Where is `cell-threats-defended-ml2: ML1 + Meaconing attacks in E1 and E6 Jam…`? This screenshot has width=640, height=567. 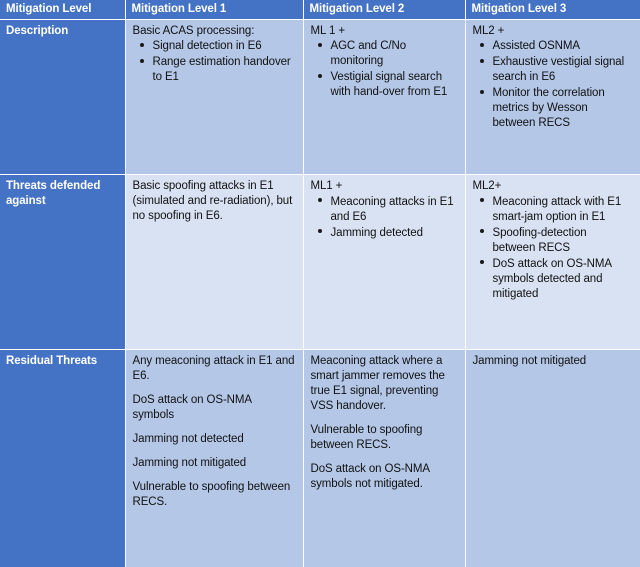 cell-threats-defended-ml2: ML1 + Meaconing attacks in E1 and E6 Jam… is located at coordinates (384, 262).